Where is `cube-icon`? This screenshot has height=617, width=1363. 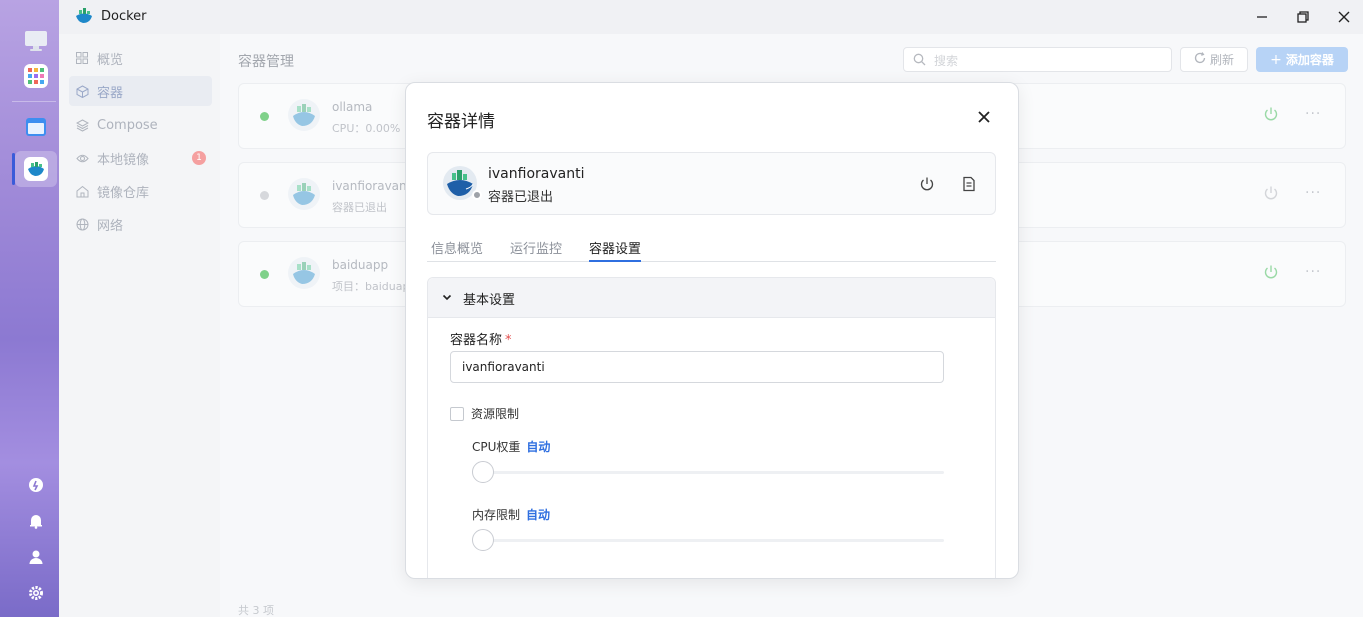 cube-icon is located at coordinates (82, 91).